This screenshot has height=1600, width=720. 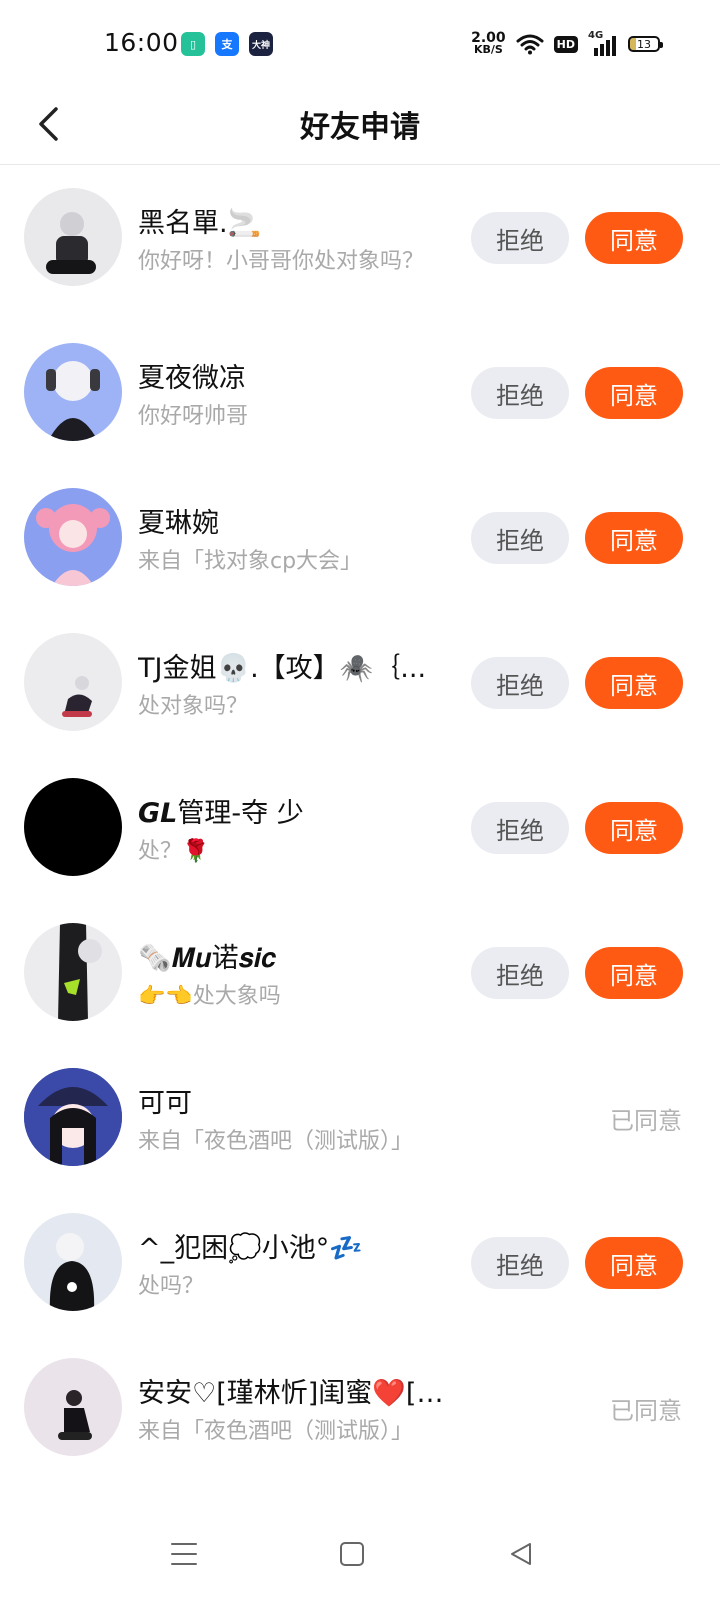 I want to click on request-message: 处吗？, so click(x=171, y=1286).